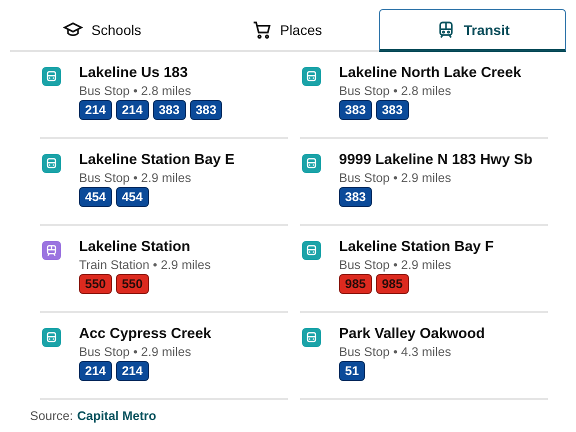  What do you see at coordinates (51, 250) in the screenshot?
I see `train-icon` at bounding box center [51, 250].